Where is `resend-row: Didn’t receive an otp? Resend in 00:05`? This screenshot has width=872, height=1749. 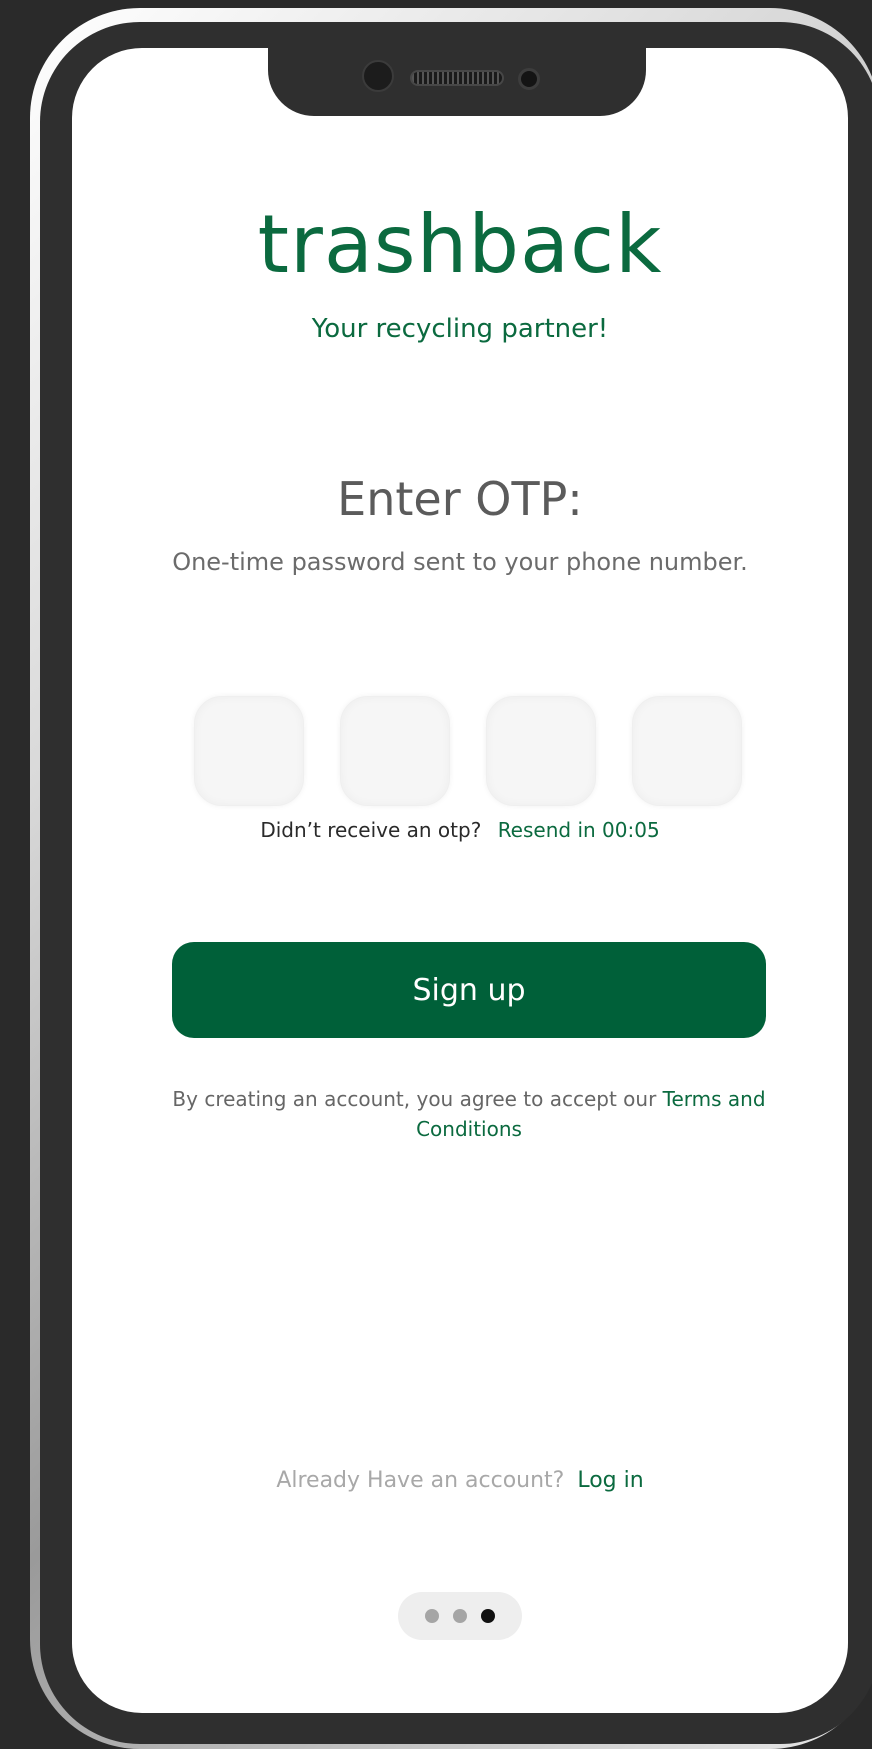
resend-row: Didn’t receive an otp? Resend in 00:05 is located at coordinates (460, 830).